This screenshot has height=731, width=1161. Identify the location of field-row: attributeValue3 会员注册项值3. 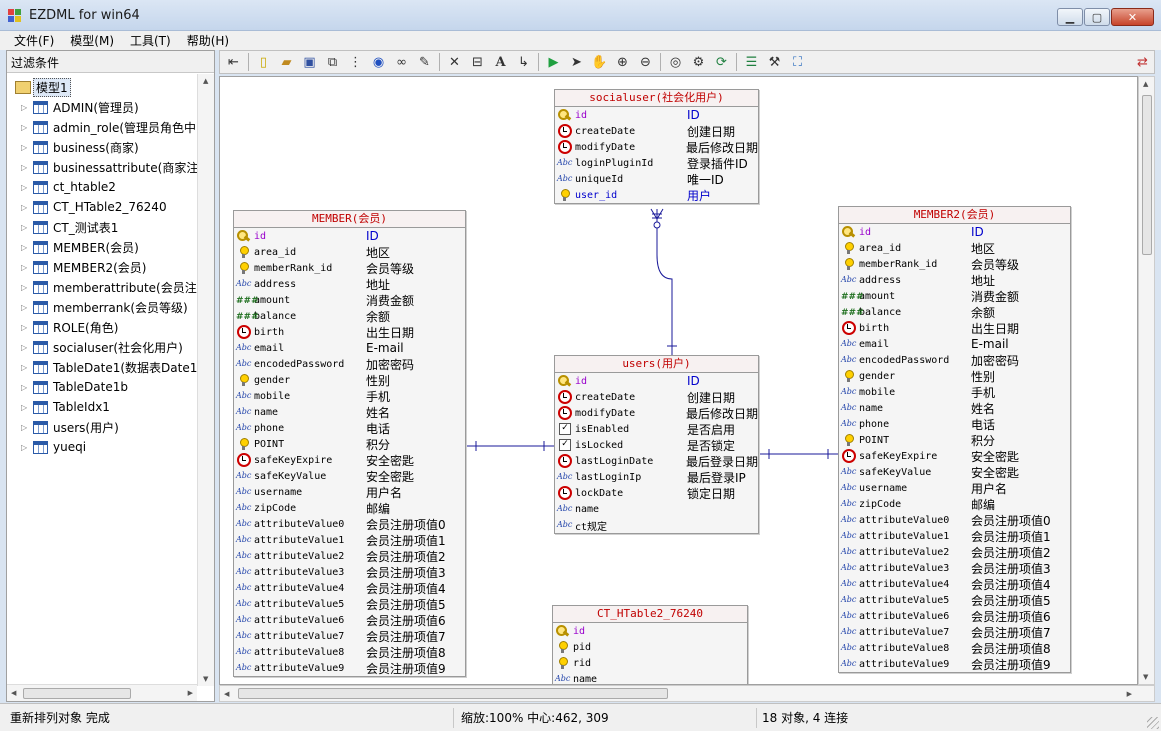
(954, 568).